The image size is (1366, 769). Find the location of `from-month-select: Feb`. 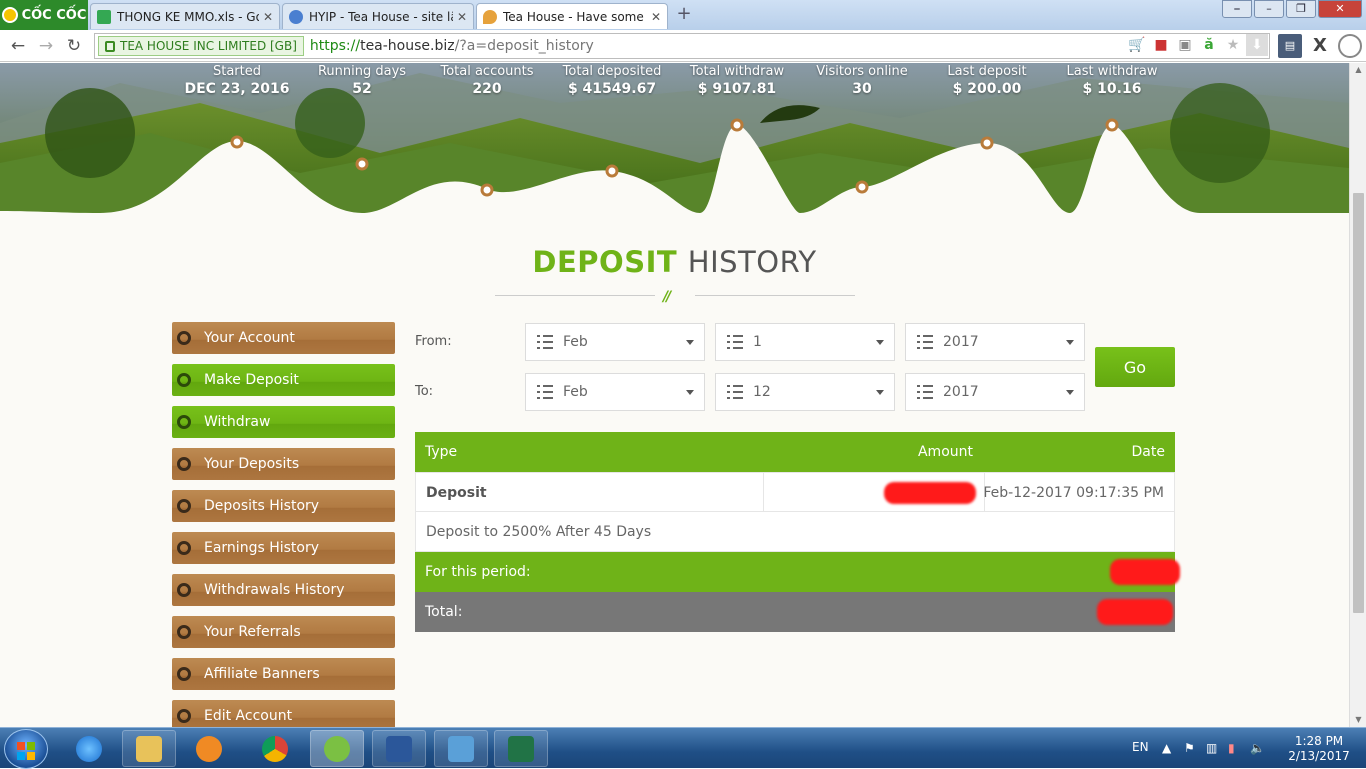

from-month-select: Feb is located at coordinates (615, 342).